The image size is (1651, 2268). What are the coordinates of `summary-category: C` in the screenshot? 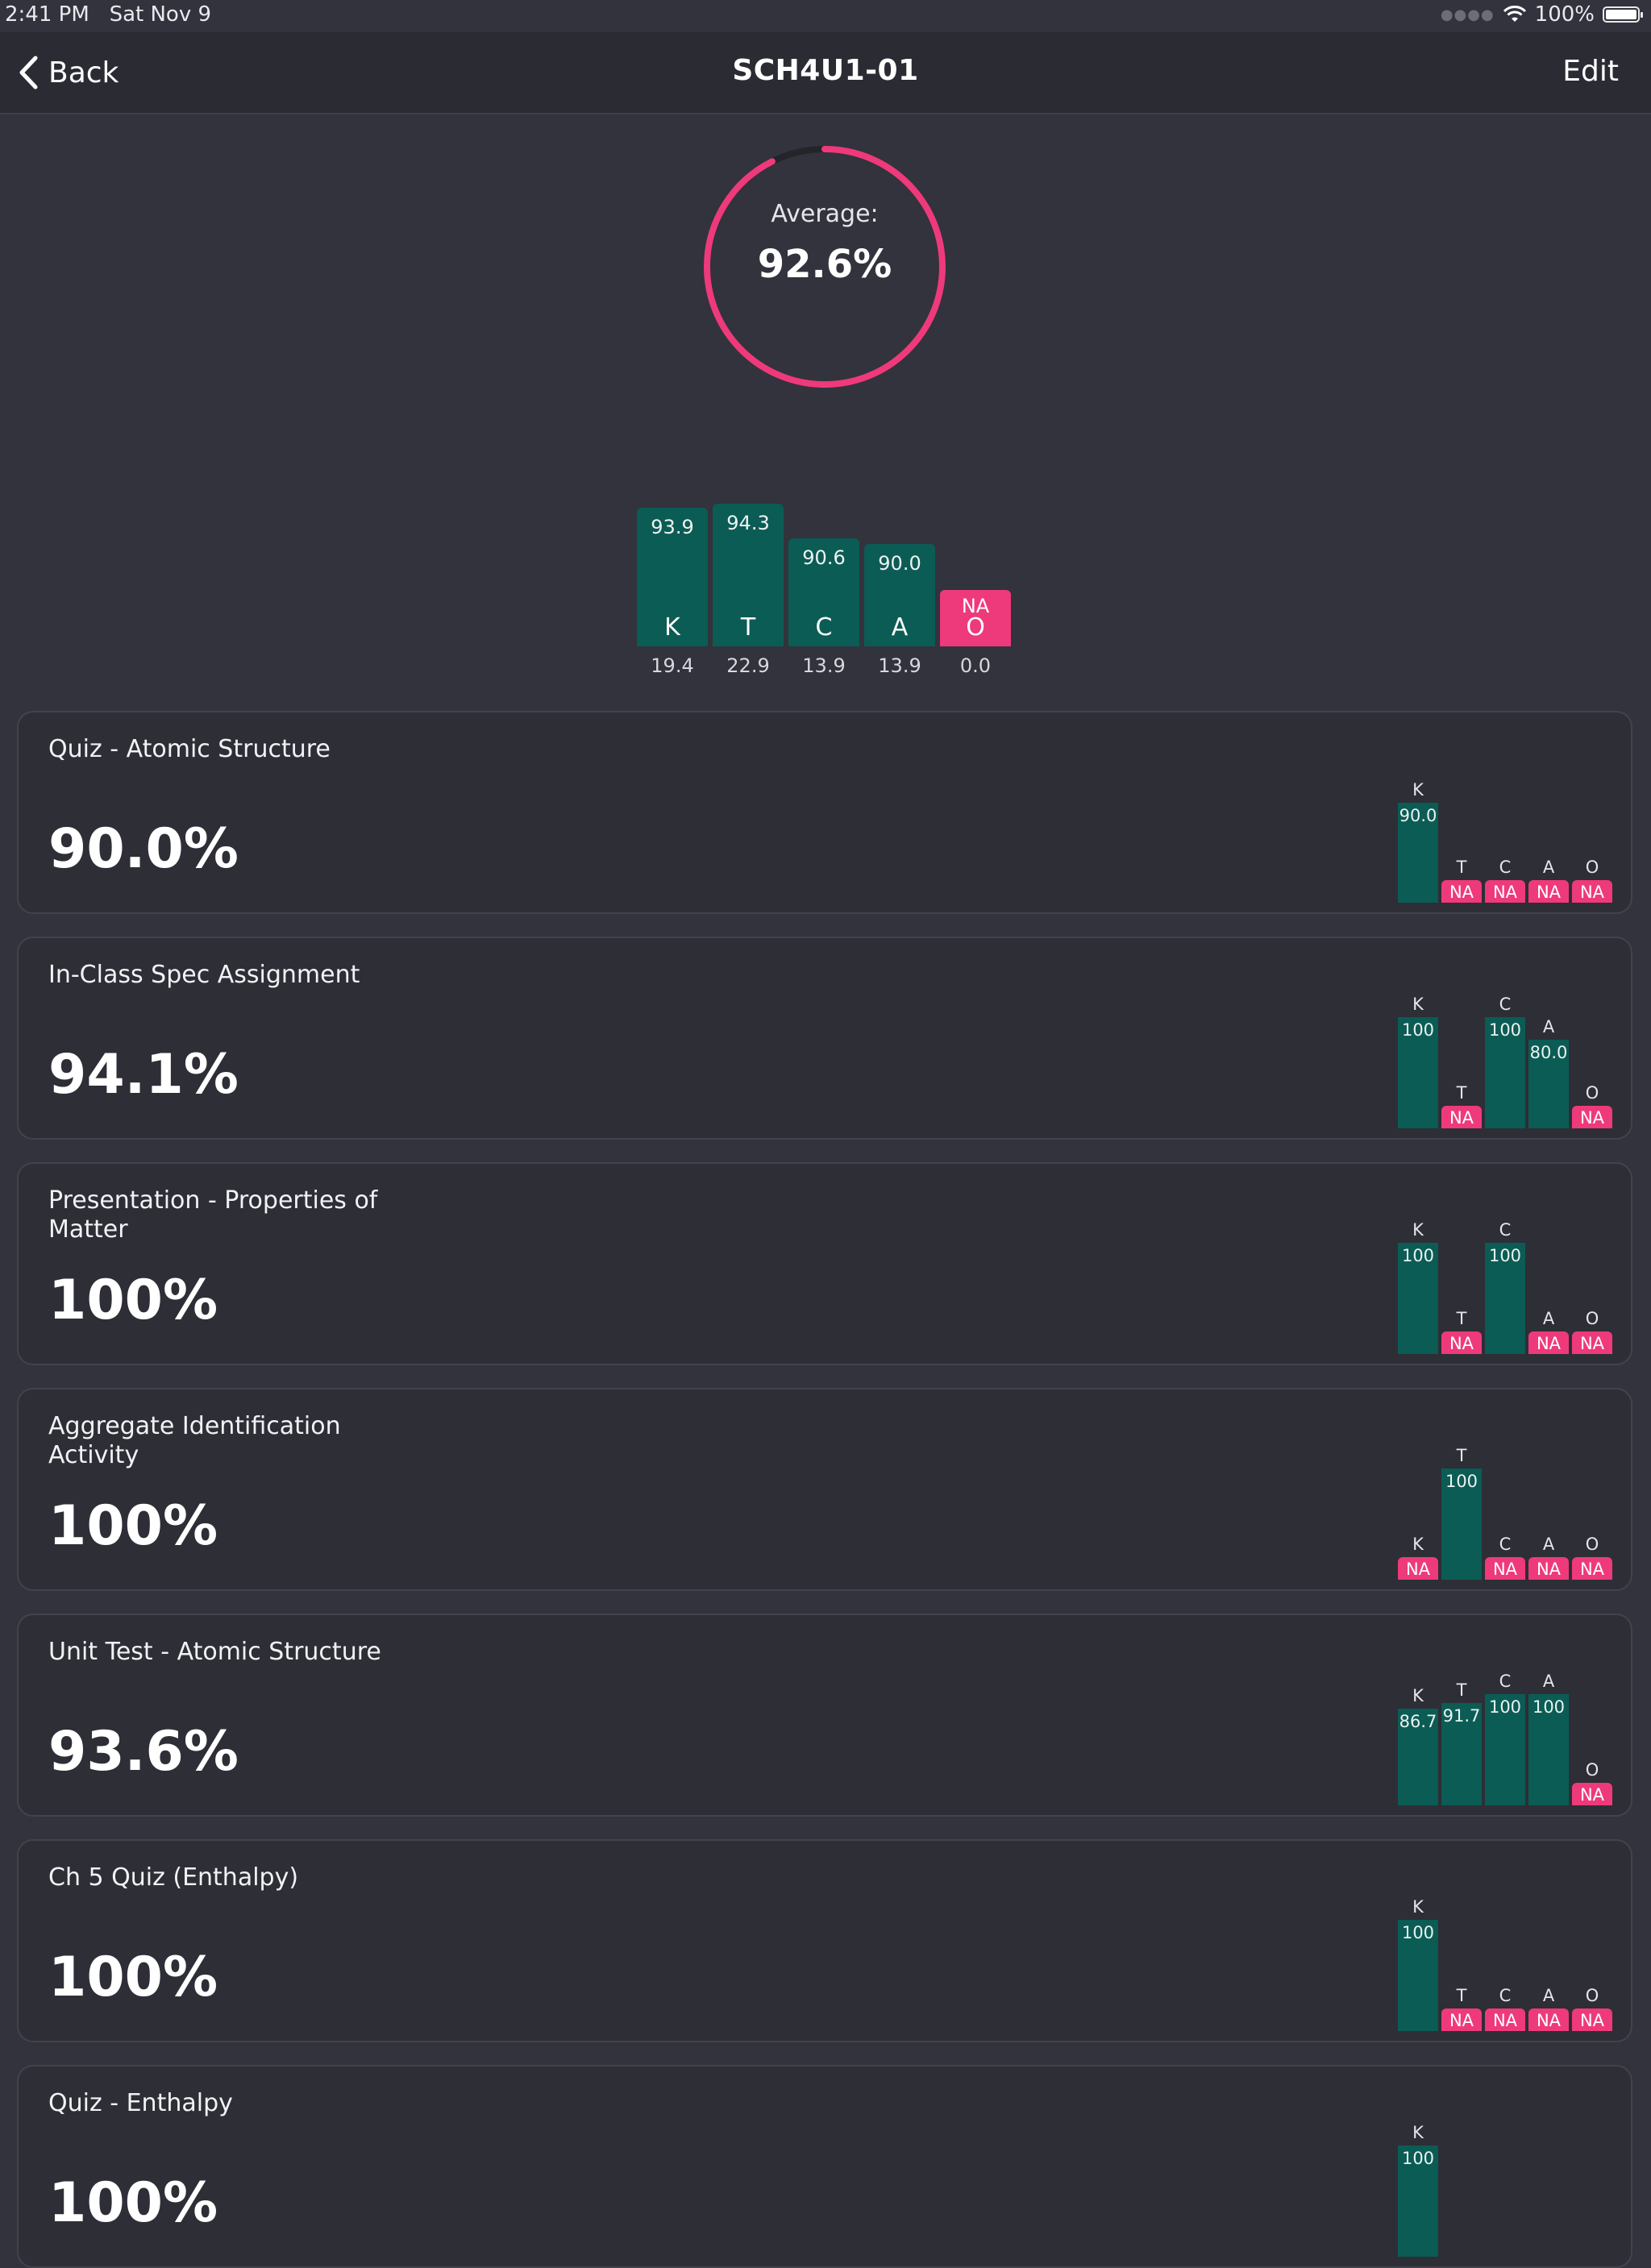 It's located at (824, 627).